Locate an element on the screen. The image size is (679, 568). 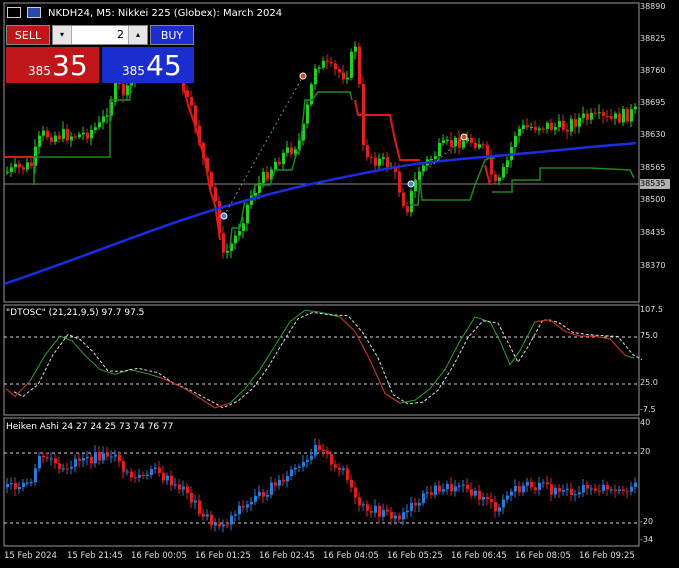
buy-button: BUY is located at coordinates (172, 35).